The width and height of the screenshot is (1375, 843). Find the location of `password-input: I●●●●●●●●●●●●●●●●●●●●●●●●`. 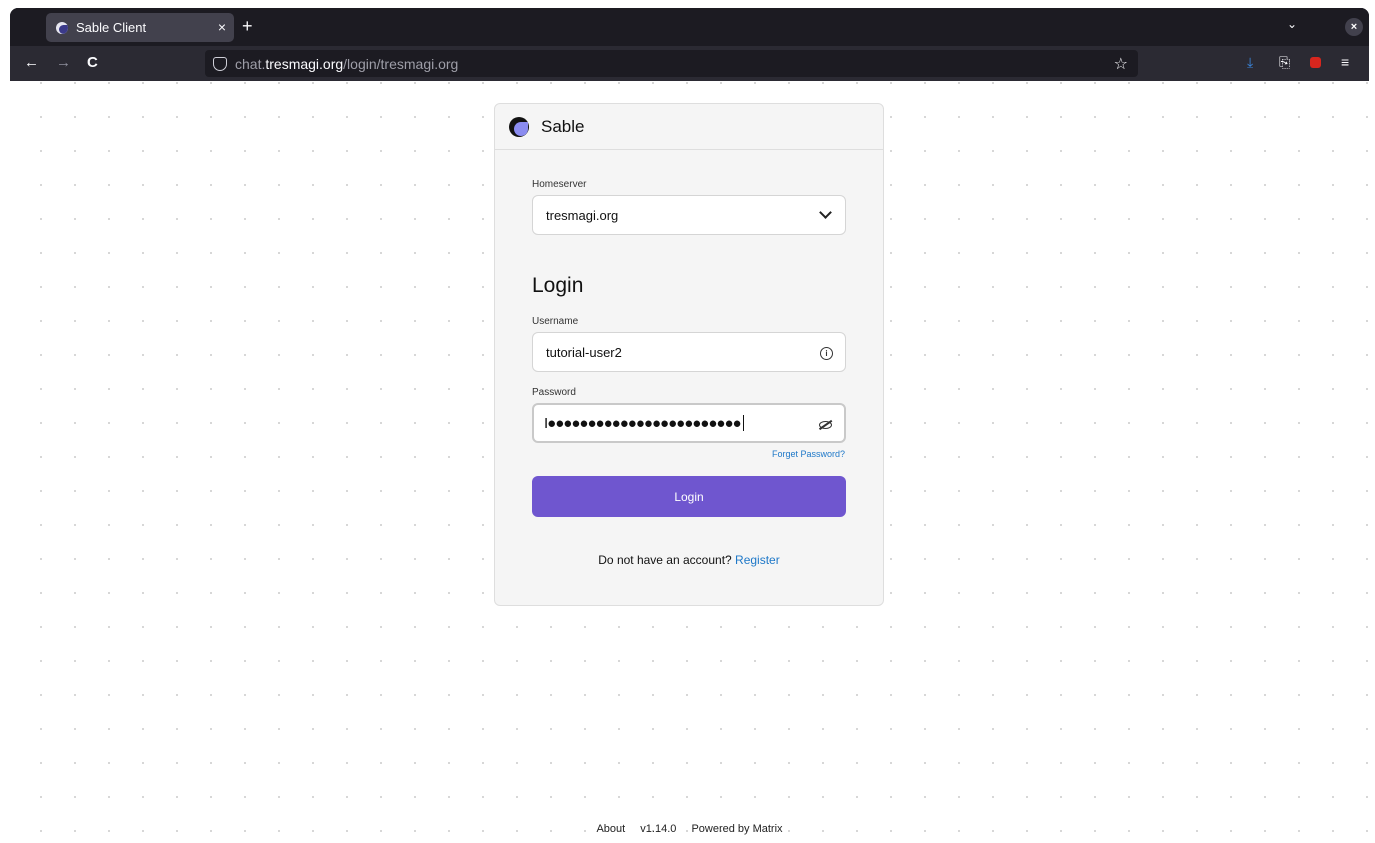

password-input: I●●●●●●●●●●●●●●●●●●●●●●●● is located at coordinates (689, 423).